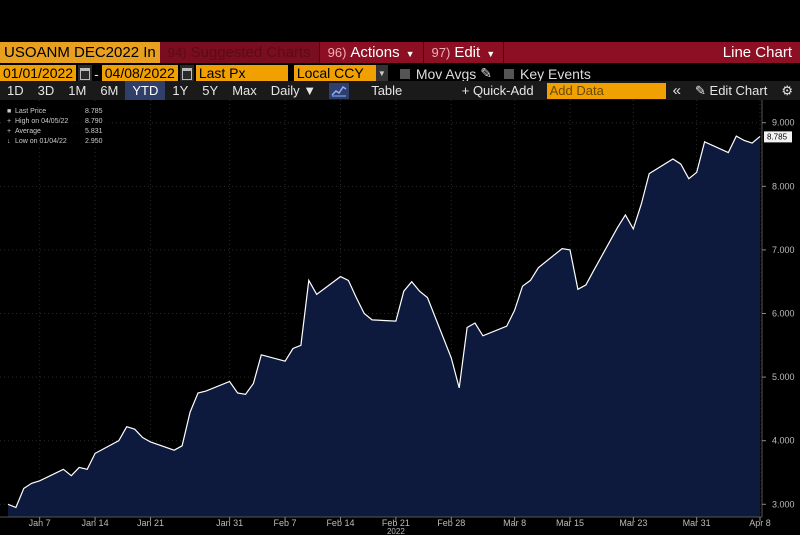 Image resolution: width=800 pixels, height=535 pixels. I want to click on suggested-charts-label: Suggested Charts, so click(250, 52).